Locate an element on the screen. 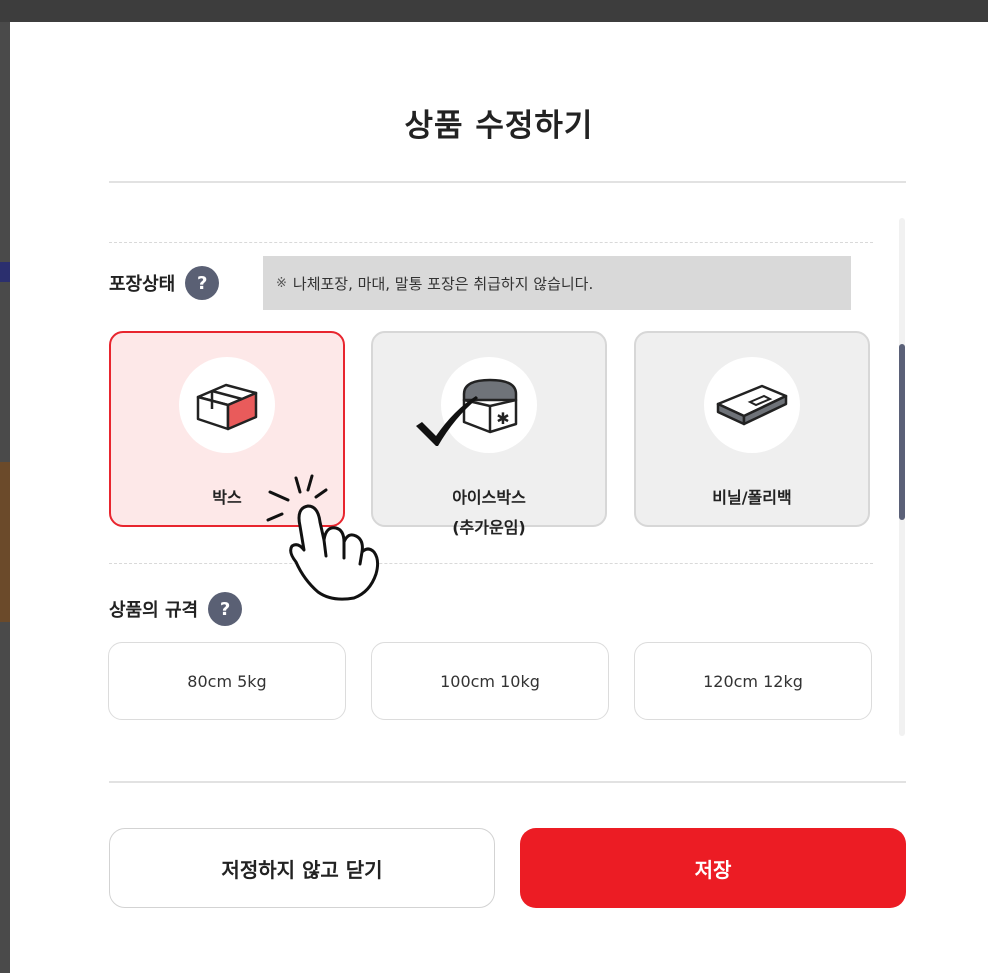 Image resolution: width=988 pixels, height=973 pixels. background-top-bar is located at coordinates (494, 11).